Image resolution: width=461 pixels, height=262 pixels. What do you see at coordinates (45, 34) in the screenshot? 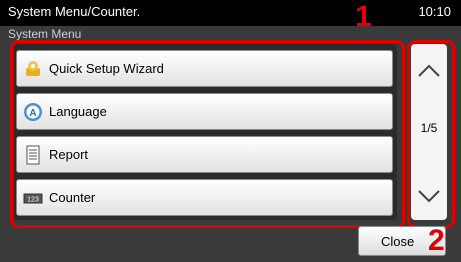
I see `screen-subtitle: System Menu` at bounding box center [45, 34].